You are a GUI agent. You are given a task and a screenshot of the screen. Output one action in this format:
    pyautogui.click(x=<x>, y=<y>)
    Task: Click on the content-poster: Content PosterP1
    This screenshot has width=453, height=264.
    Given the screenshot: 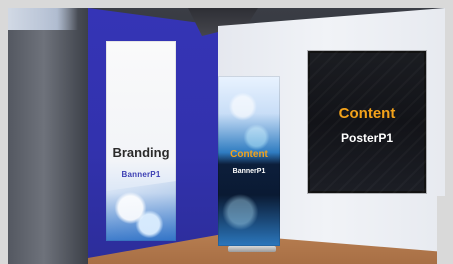 What is the action you would take?
    pyautogui.click(x=367, y=122)
    